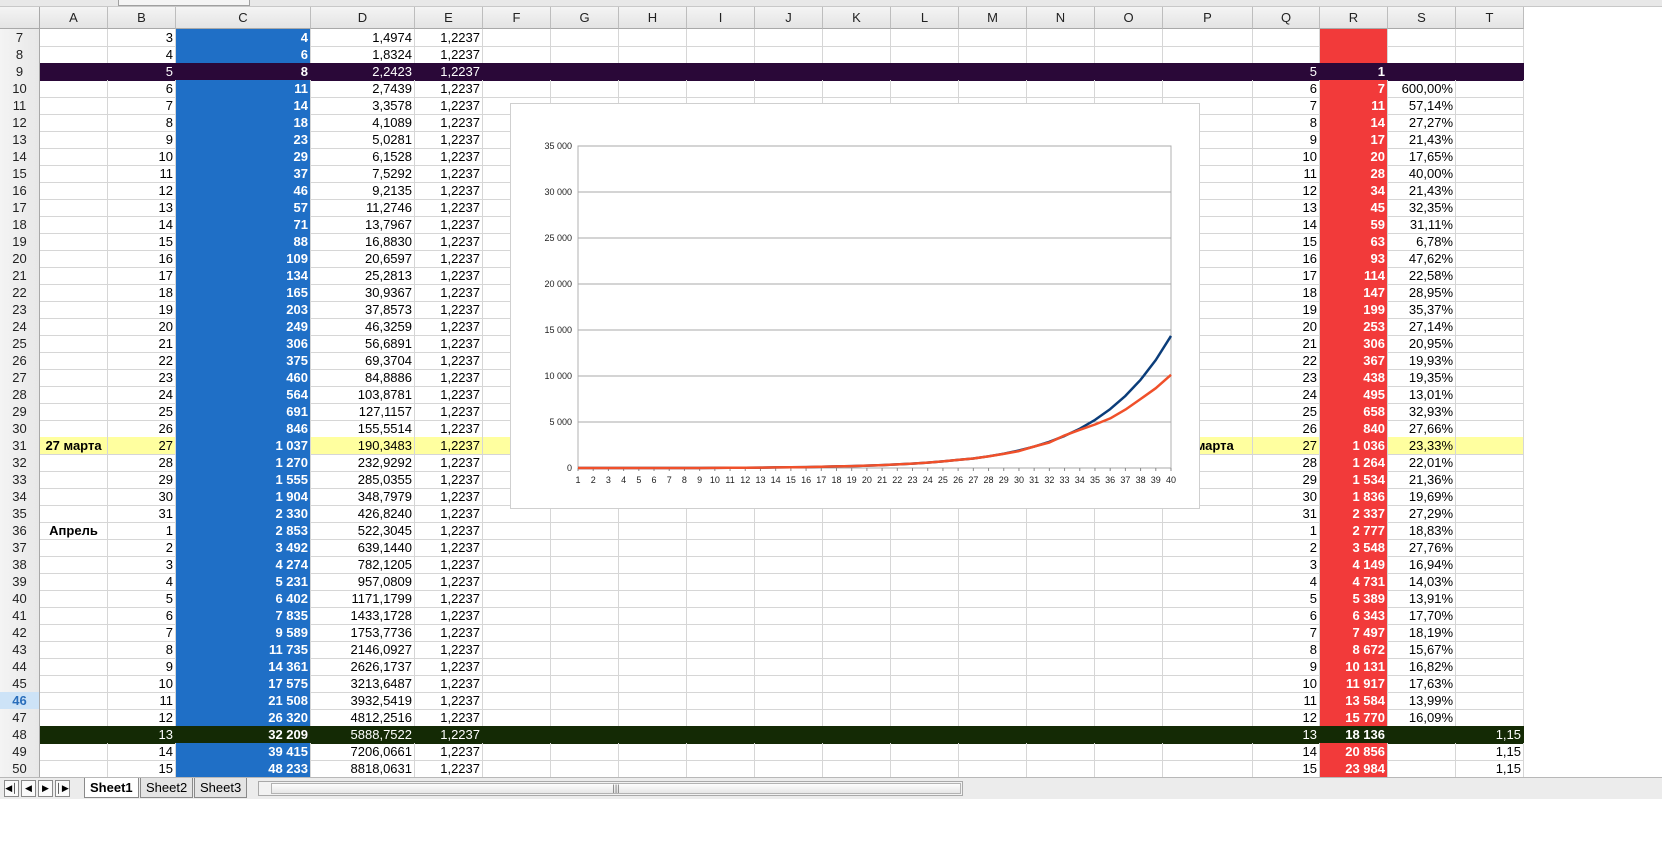 This screenshot has width=1662, height=848. Describe the element at coordinates (243, 55) in the screenshot. I see `cell-c: 6` at that location.